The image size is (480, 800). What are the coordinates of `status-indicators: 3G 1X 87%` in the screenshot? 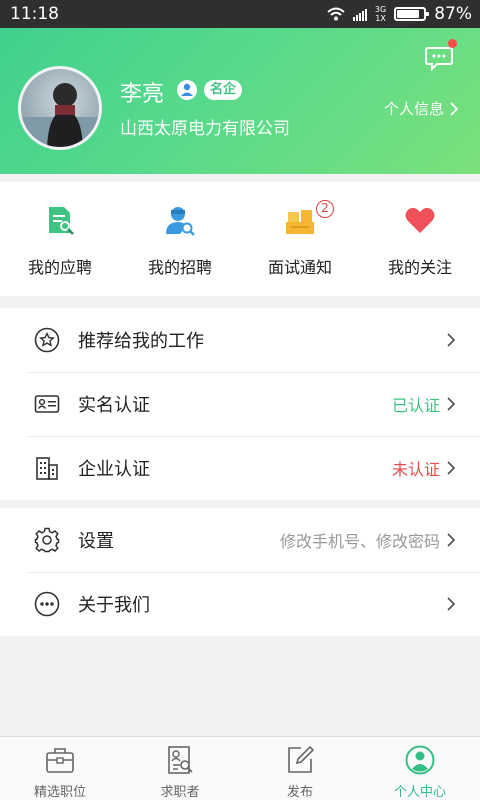 It's located at (399, 14).